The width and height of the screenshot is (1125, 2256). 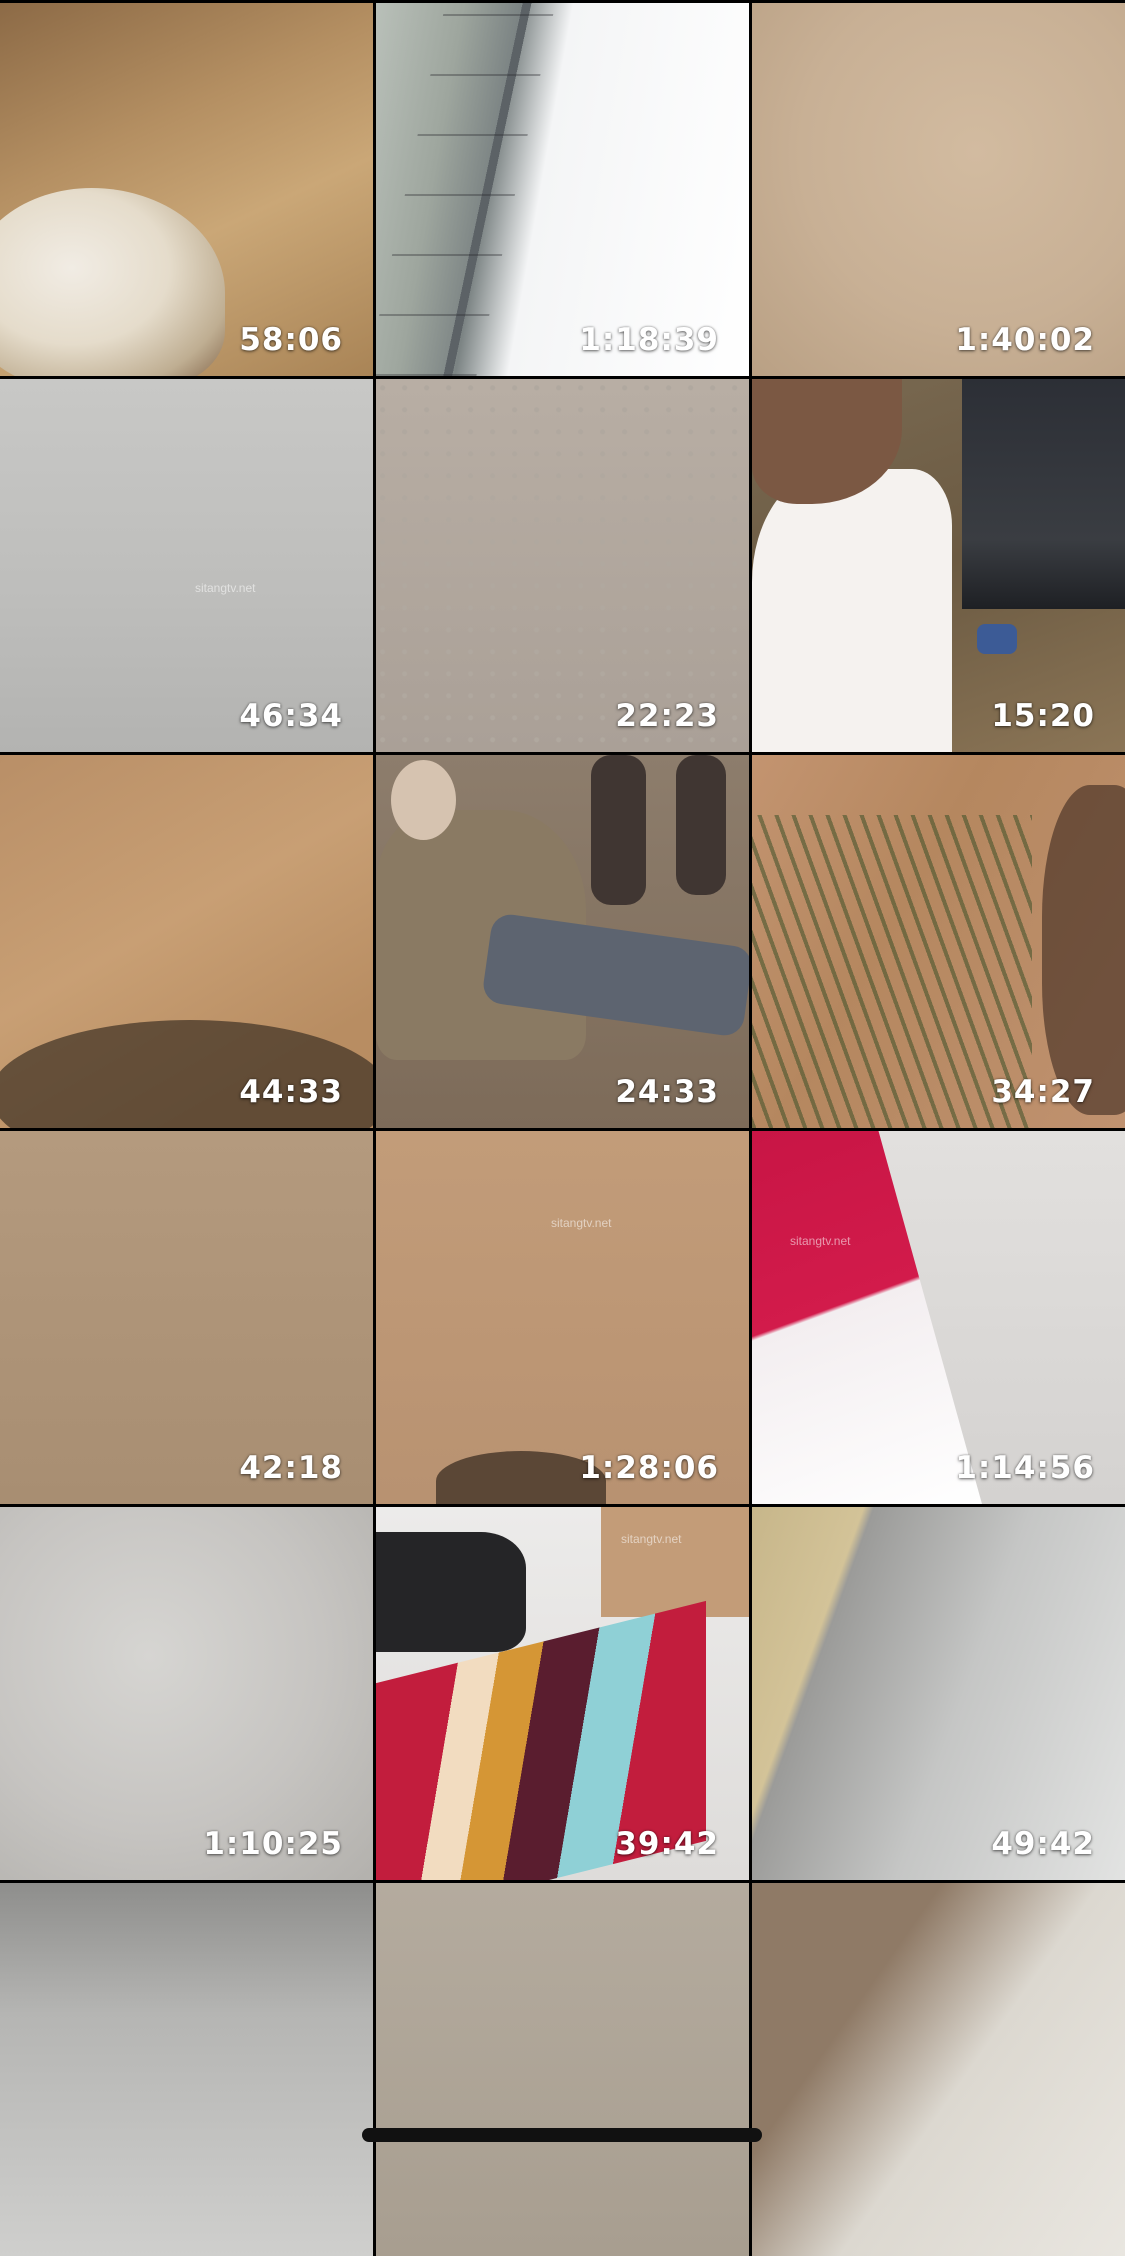 I want to click on home-indicator, so click(x=562, y=2135).